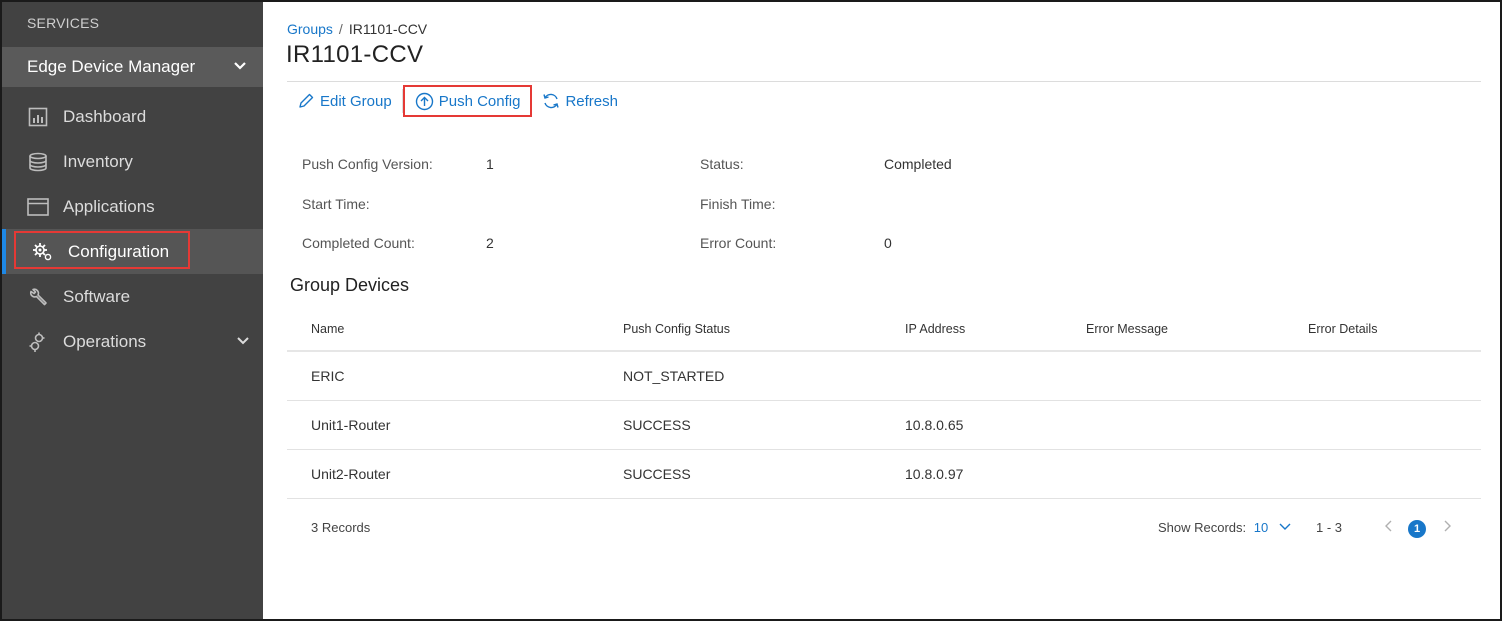  What do you see at coordinates (105, 341) in the screenshot?
I see `sidebar-item-label: Operations` at bounding box center [105, 341].